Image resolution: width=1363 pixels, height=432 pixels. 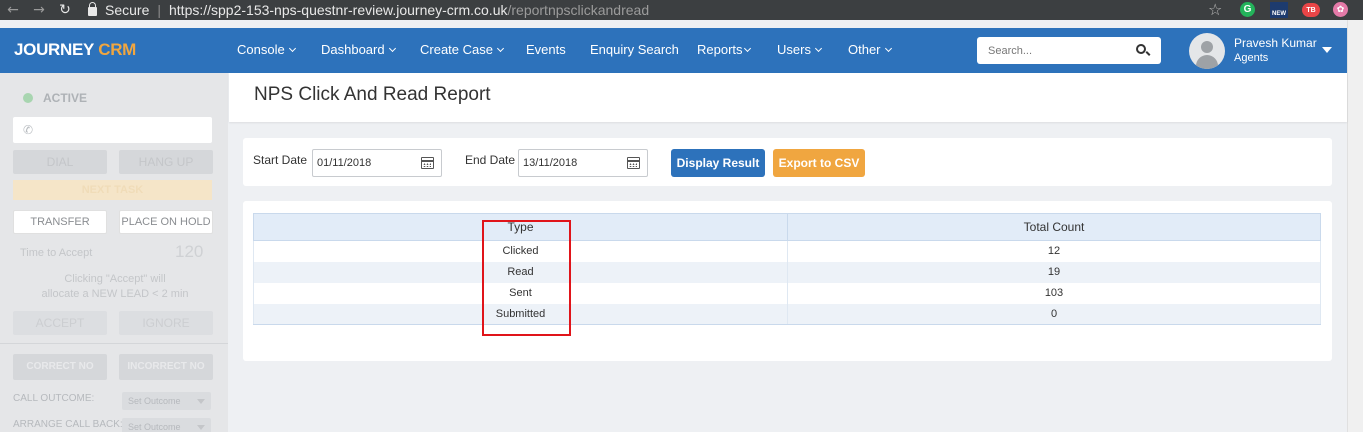 What do you see at coordinates (569, 163) in the screenshot?
I see `end-date-input` at bounding box center [569, 163].